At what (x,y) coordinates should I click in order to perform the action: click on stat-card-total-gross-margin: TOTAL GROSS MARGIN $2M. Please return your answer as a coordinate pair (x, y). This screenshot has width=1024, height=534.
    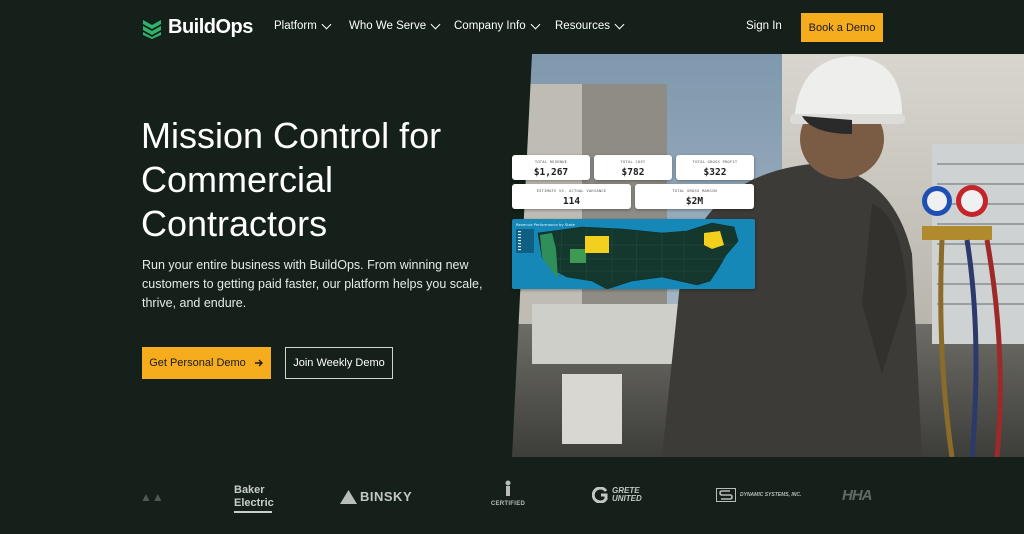
    Looking at the image, I should click on (694, 196).